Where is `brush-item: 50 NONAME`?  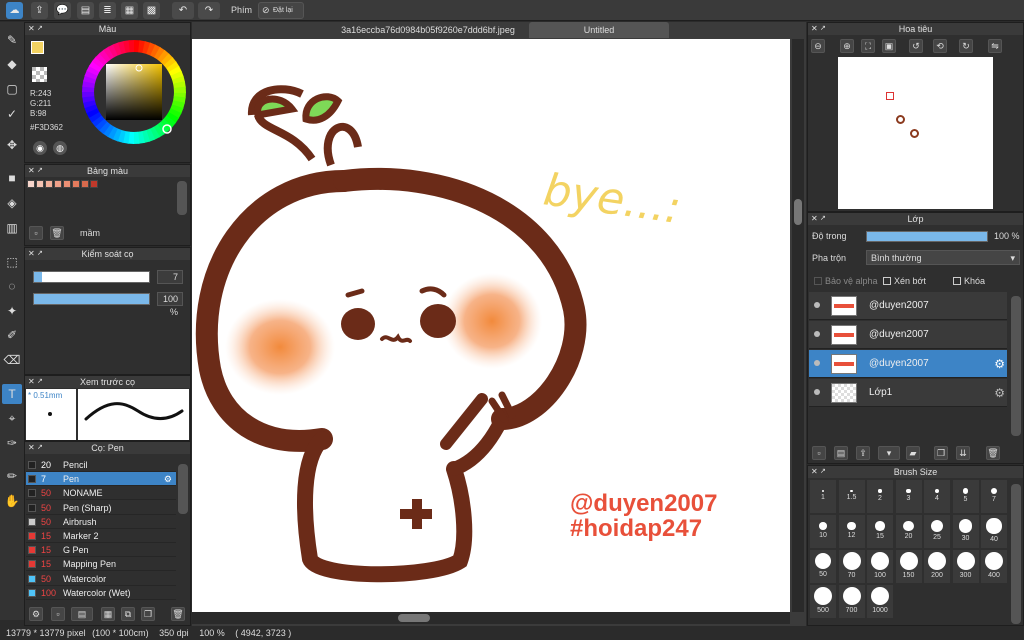
brush-item: 50 NONAME is located at coordinates (101, 493).